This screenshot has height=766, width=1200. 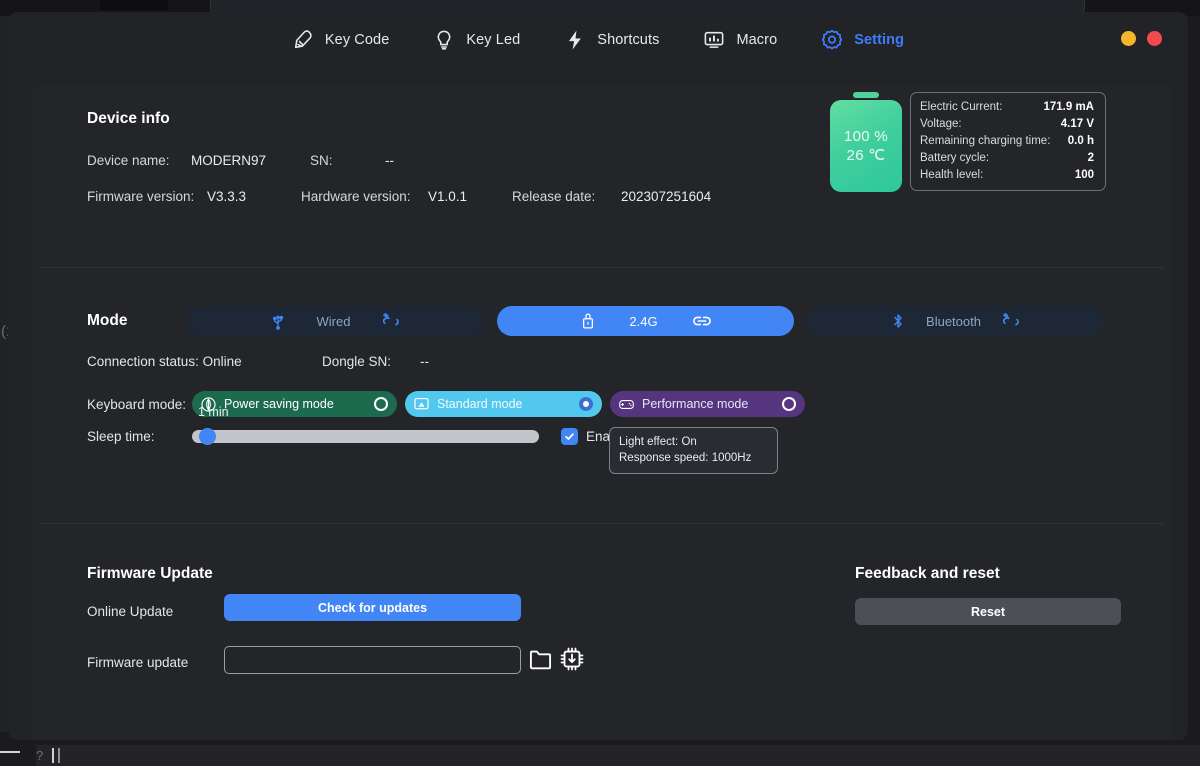 I want to click on stat-label: Voltage:, so click(x=941, y=124).